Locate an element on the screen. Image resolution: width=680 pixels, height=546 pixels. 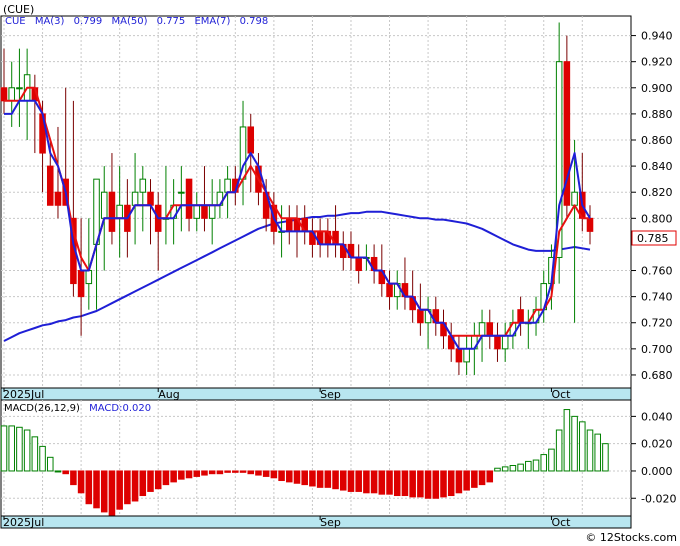
legend-ema7-value: 0.798 is located at coordinates (254, 21).